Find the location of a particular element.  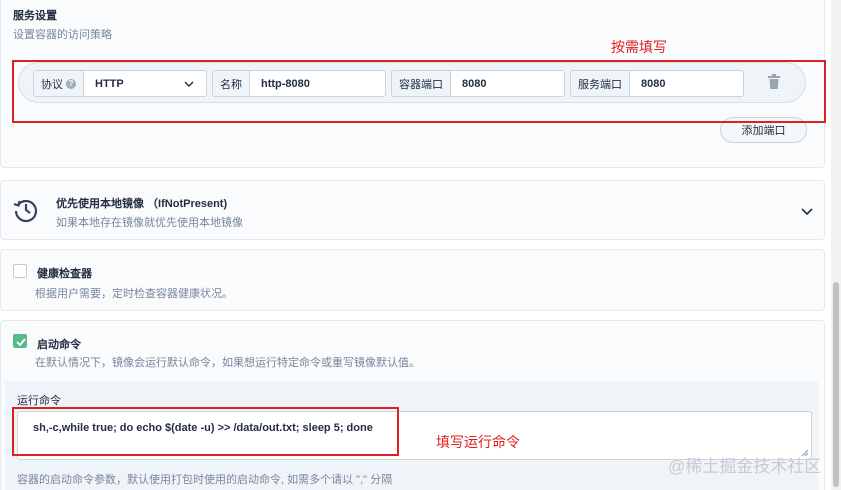

start-command-title: 启动命令 is located at coordinates (59, 345).